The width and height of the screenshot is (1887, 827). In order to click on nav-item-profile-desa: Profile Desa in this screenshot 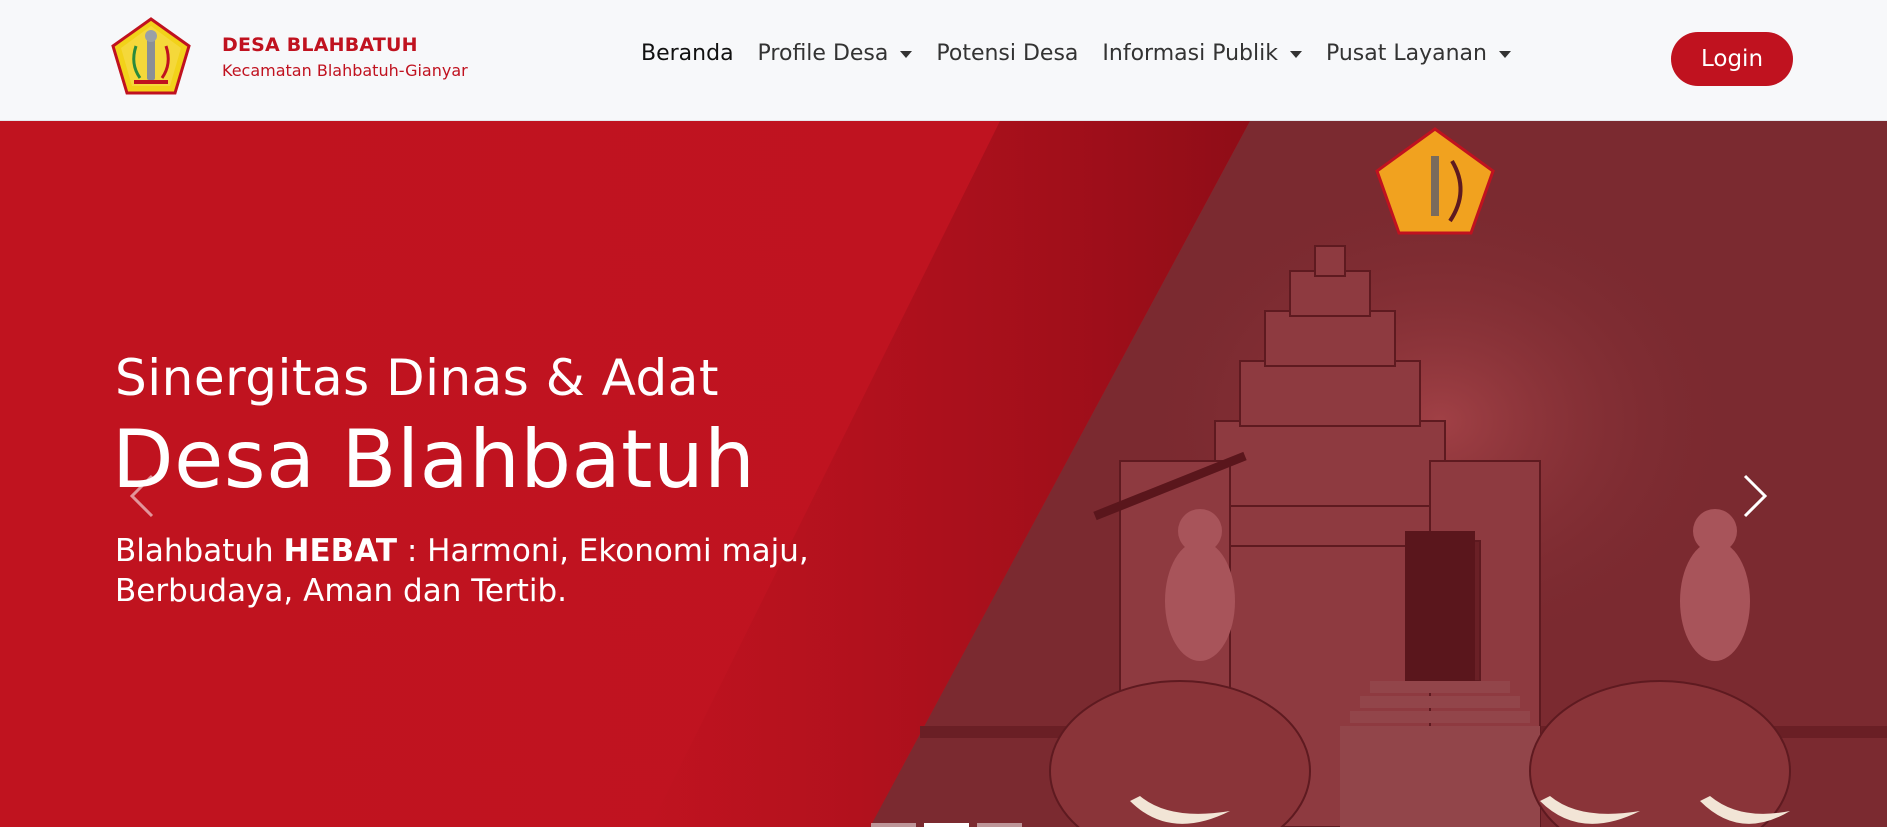, I will do `click(835, 53)`.